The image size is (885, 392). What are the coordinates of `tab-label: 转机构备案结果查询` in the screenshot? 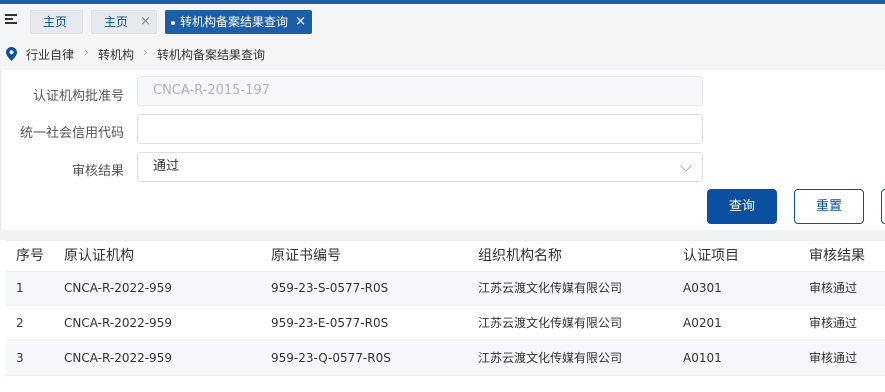 It's located at (234, 22).